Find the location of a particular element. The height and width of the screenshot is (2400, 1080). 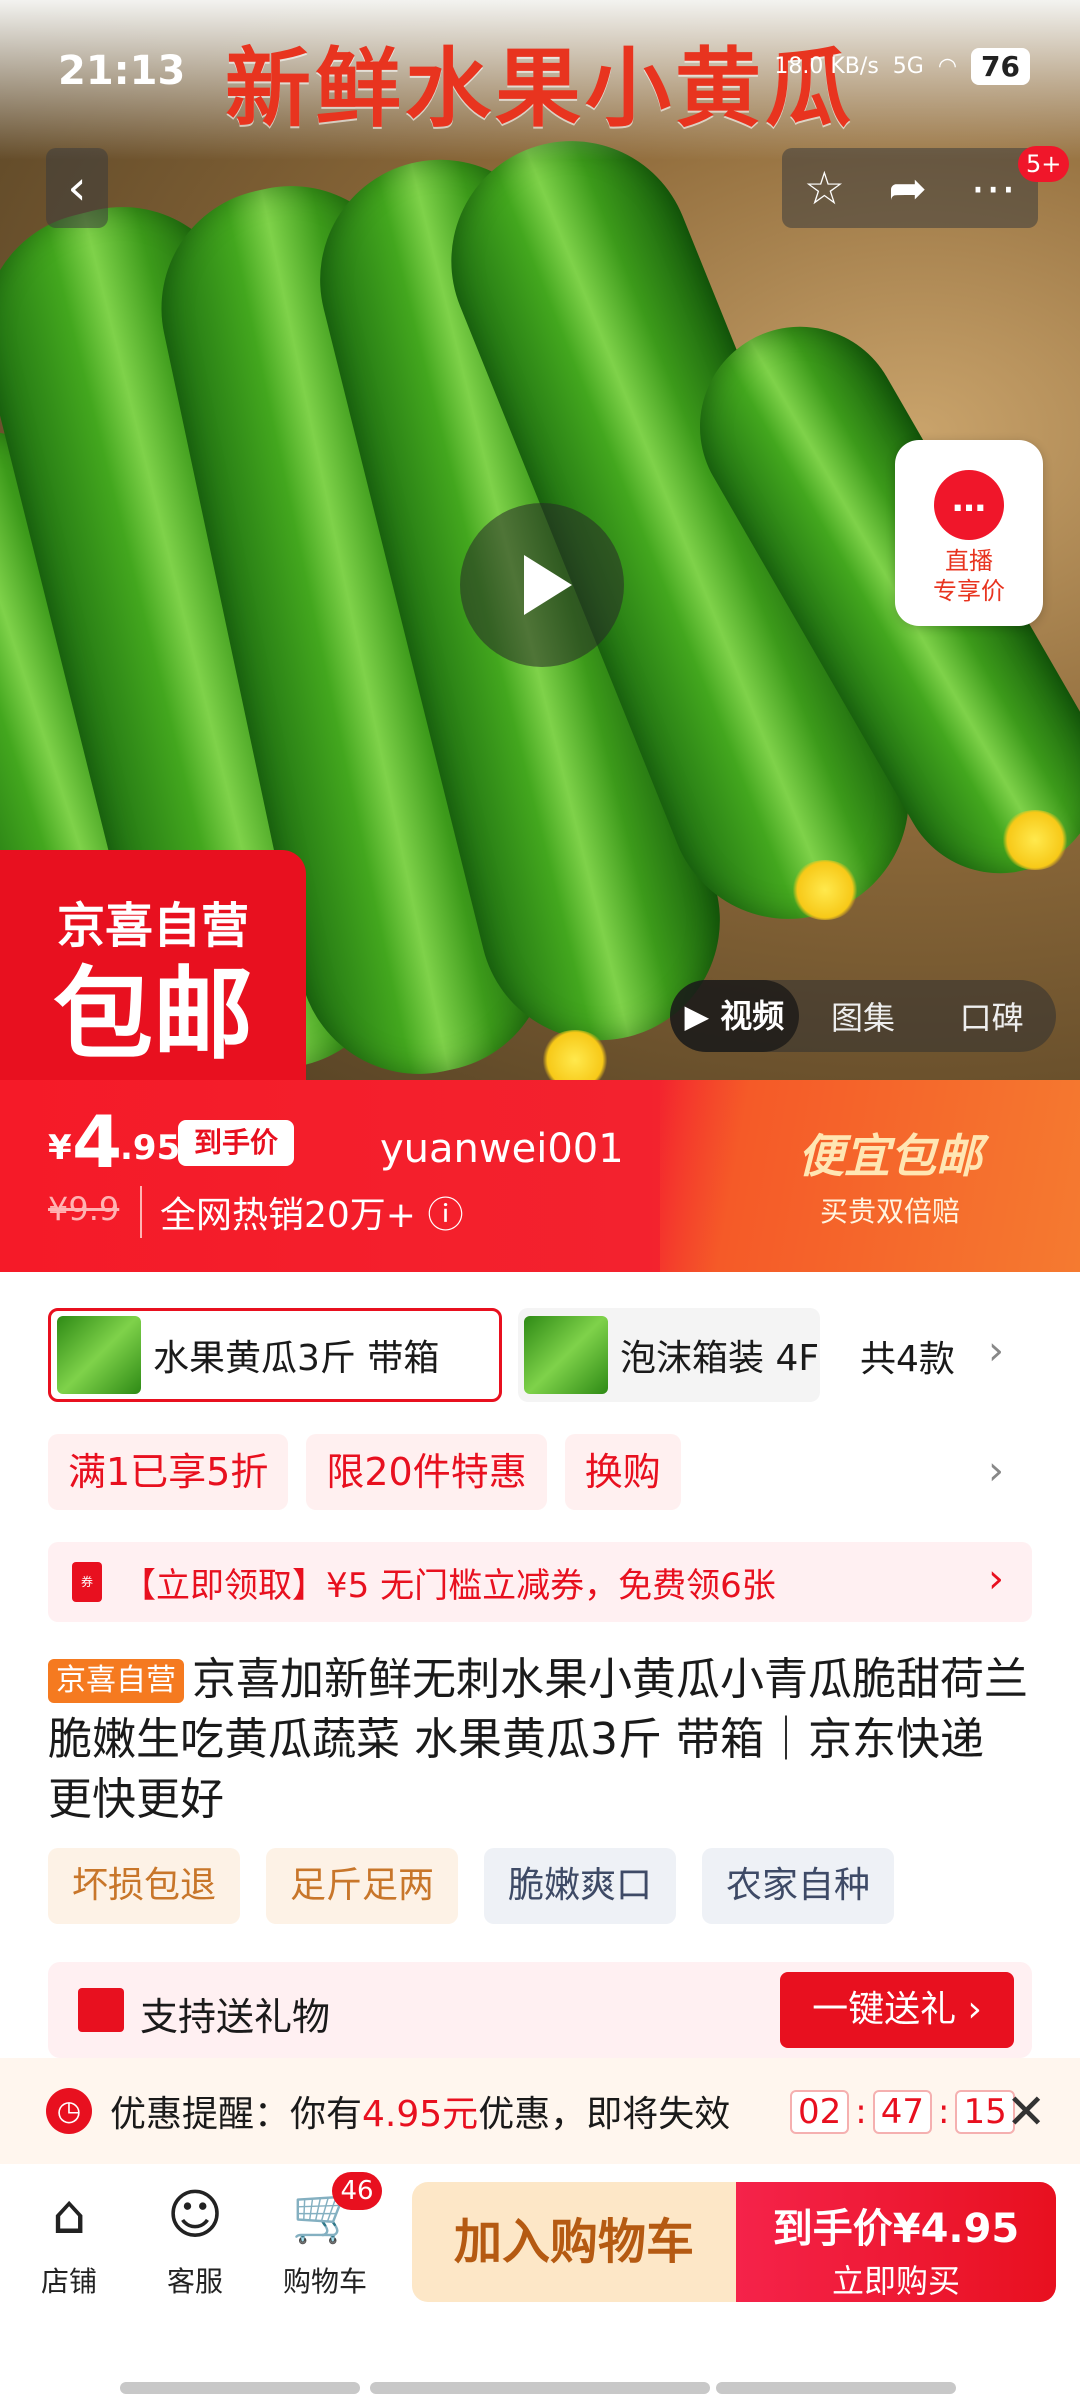

shop-label: 店铺 is located at coordinates (68, 2281).